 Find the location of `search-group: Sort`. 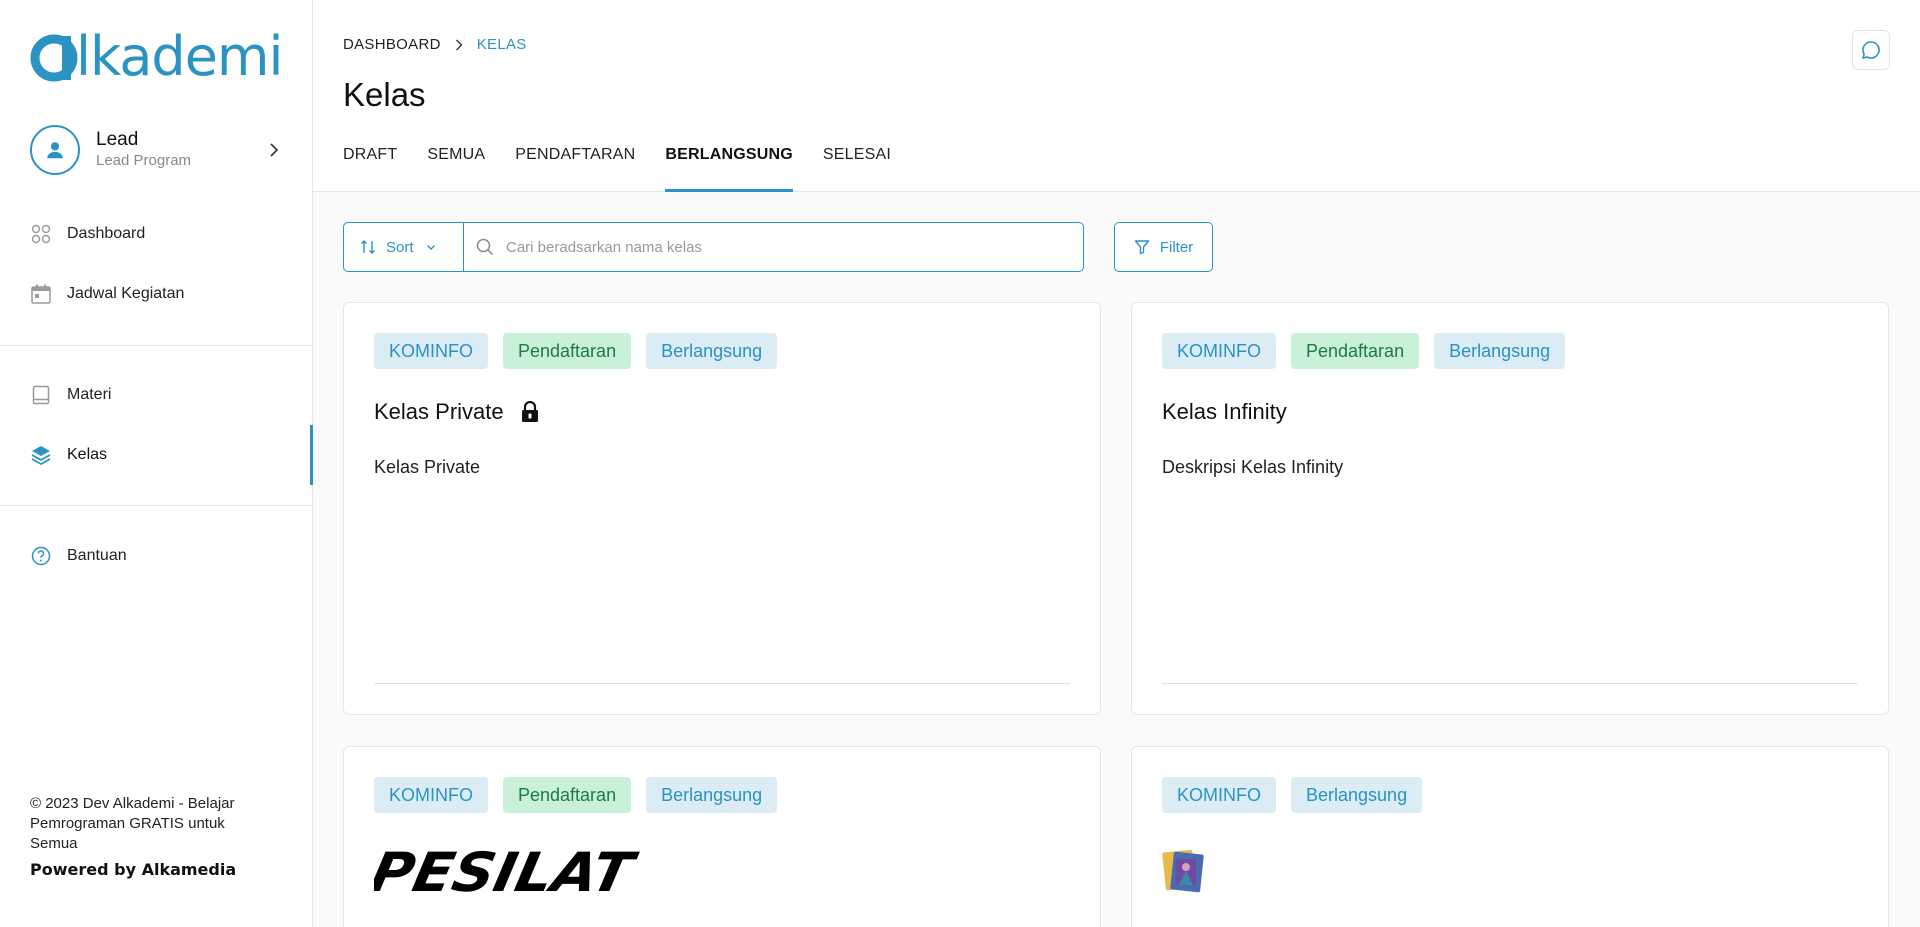

search-group: Sort is located at coordinates (713, 247).